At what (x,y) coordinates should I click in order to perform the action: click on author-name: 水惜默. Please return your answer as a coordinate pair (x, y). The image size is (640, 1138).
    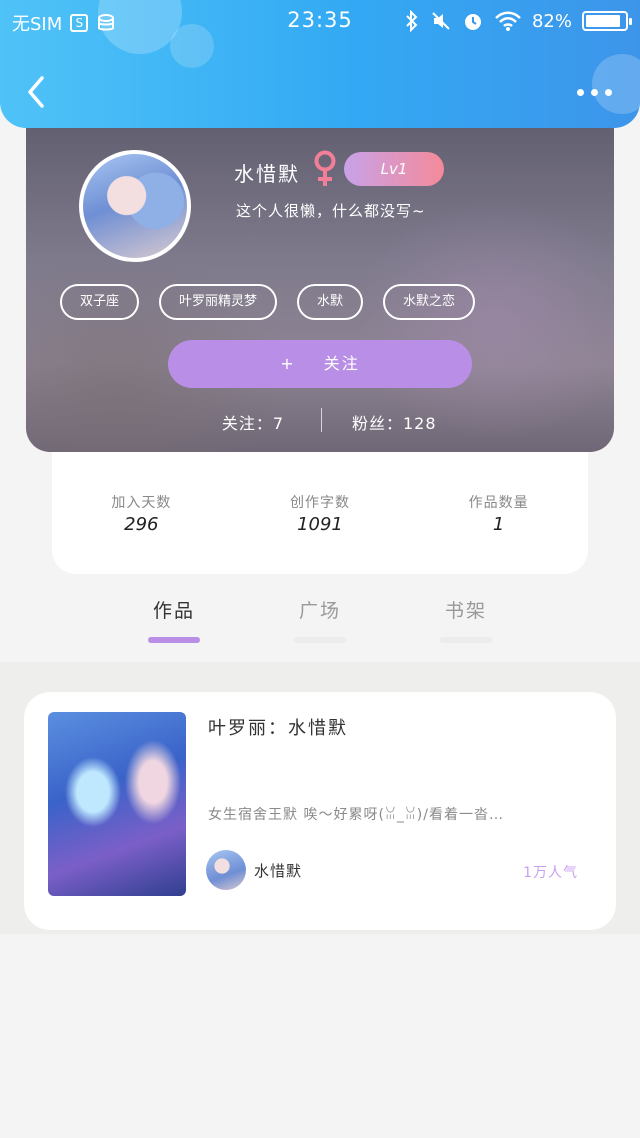
    Looking at the image, I should click on (278, 870).